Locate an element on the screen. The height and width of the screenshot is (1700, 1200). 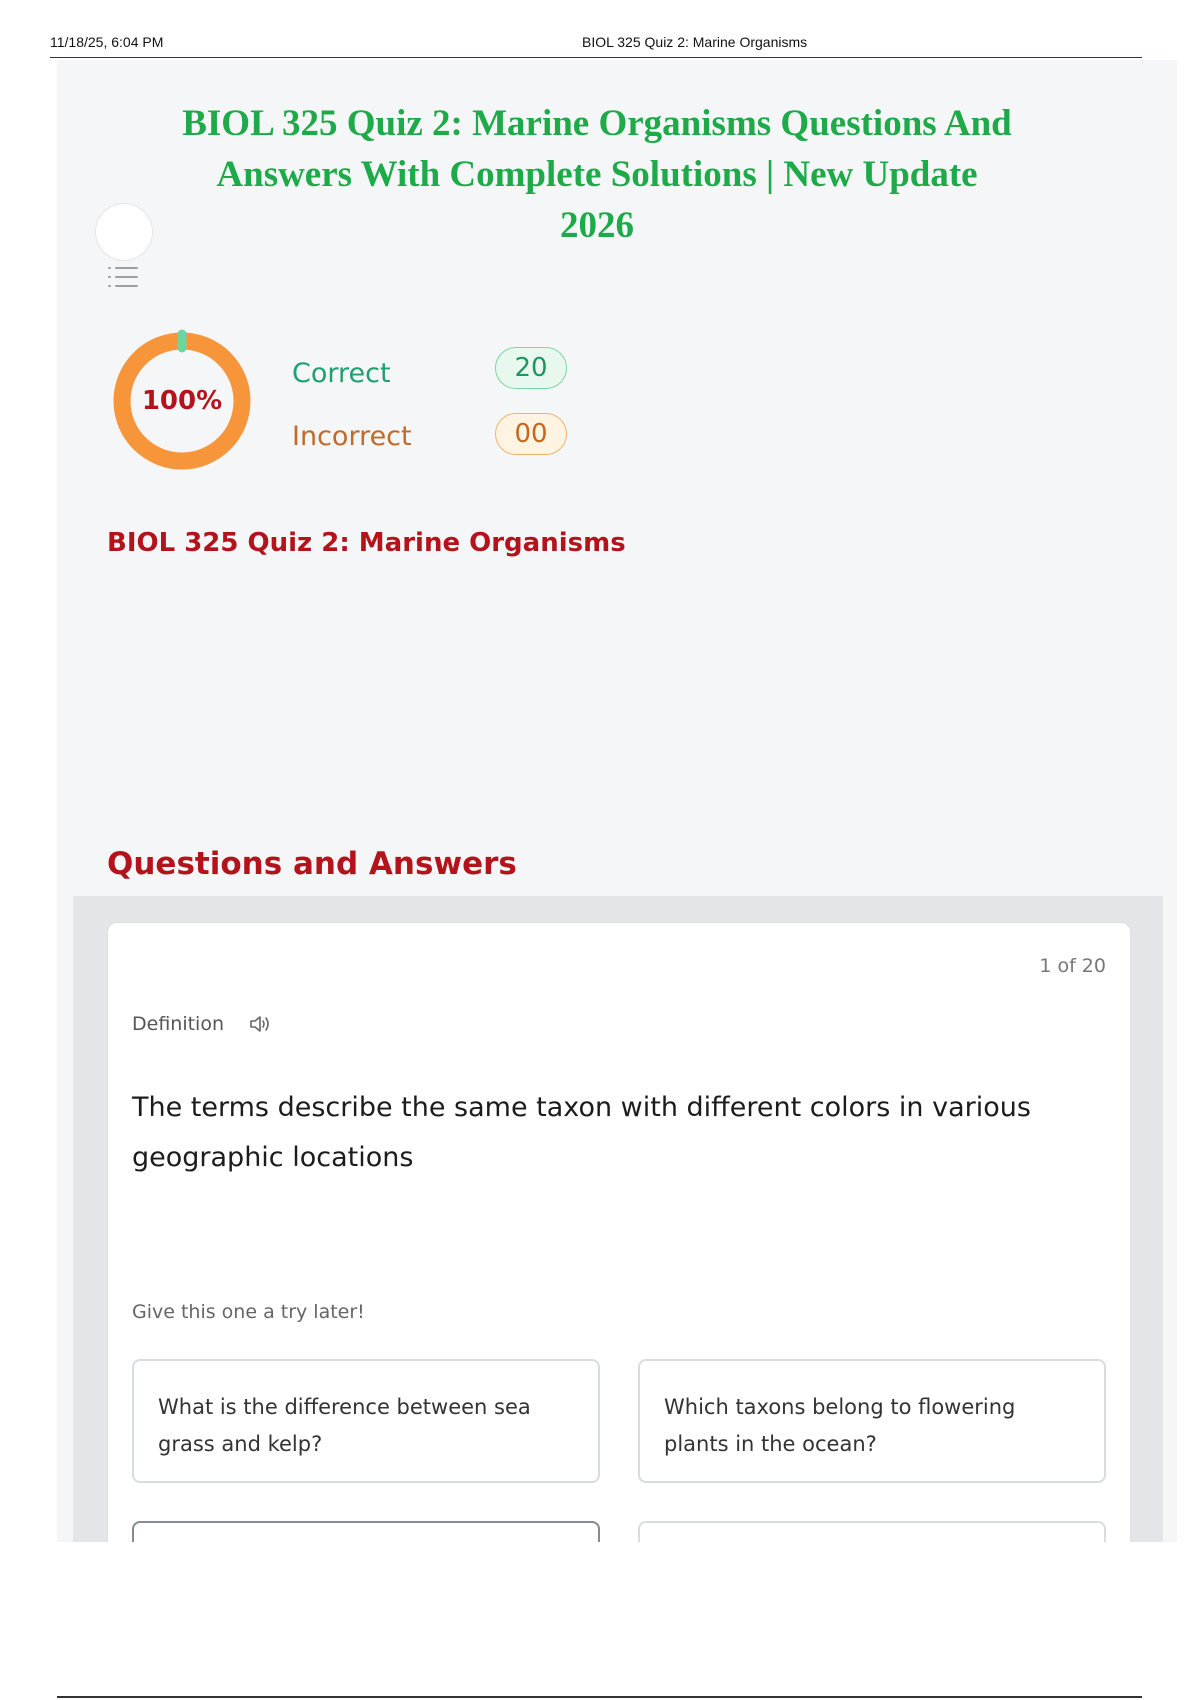
qa-heading: Questions and Answers is located at coordinates (312, 864).